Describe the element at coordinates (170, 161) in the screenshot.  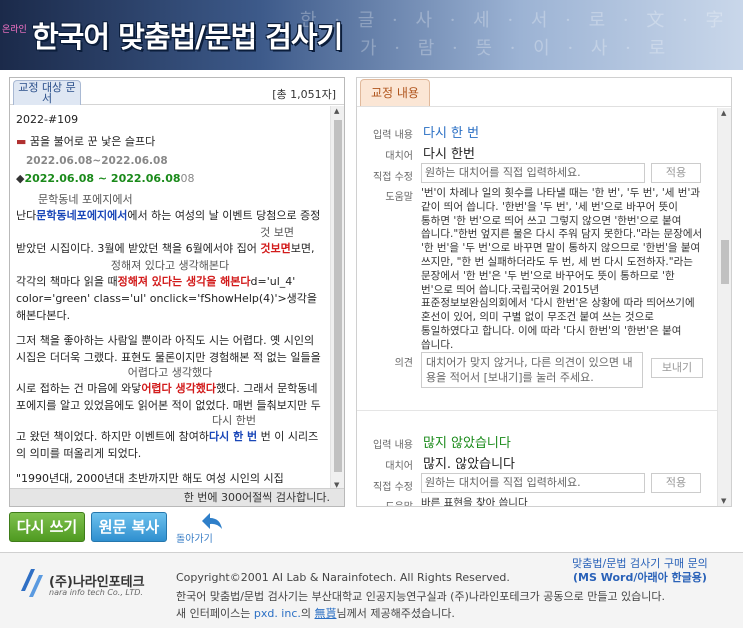
I see `doc-line: 2022.06.08~2022.06.08` at that location.